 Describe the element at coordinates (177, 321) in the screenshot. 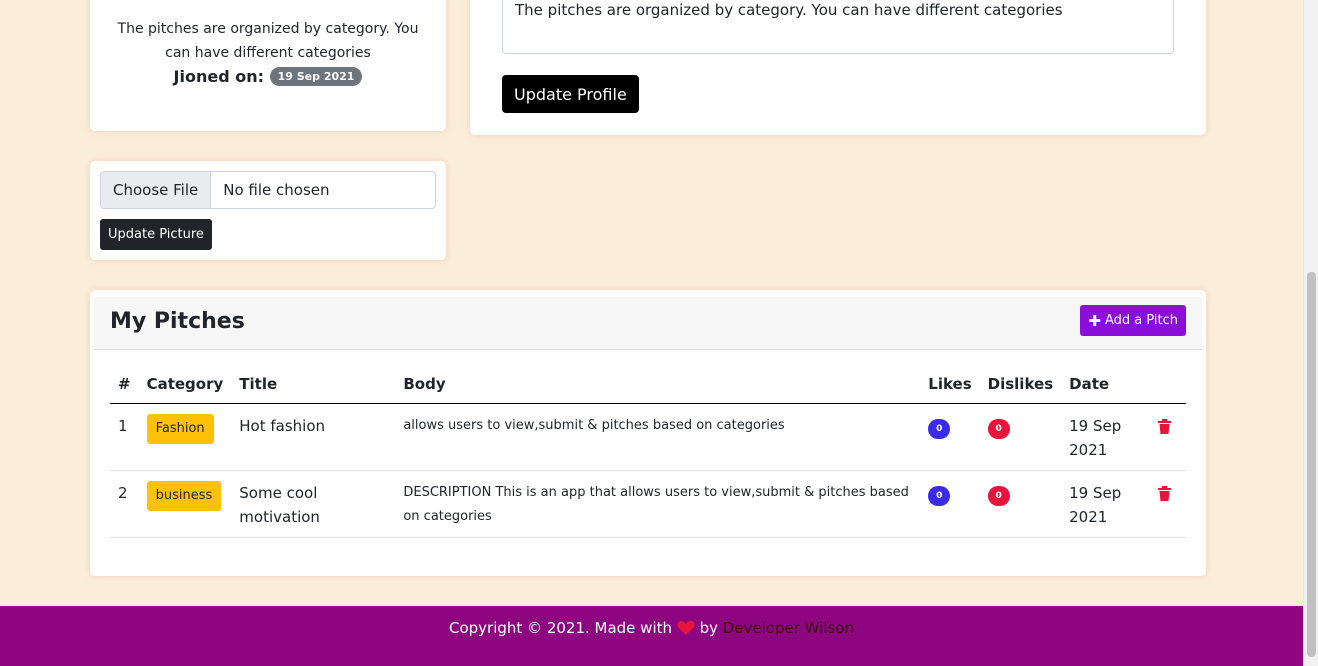

I see `pitches-title: My Pitches` at that location.